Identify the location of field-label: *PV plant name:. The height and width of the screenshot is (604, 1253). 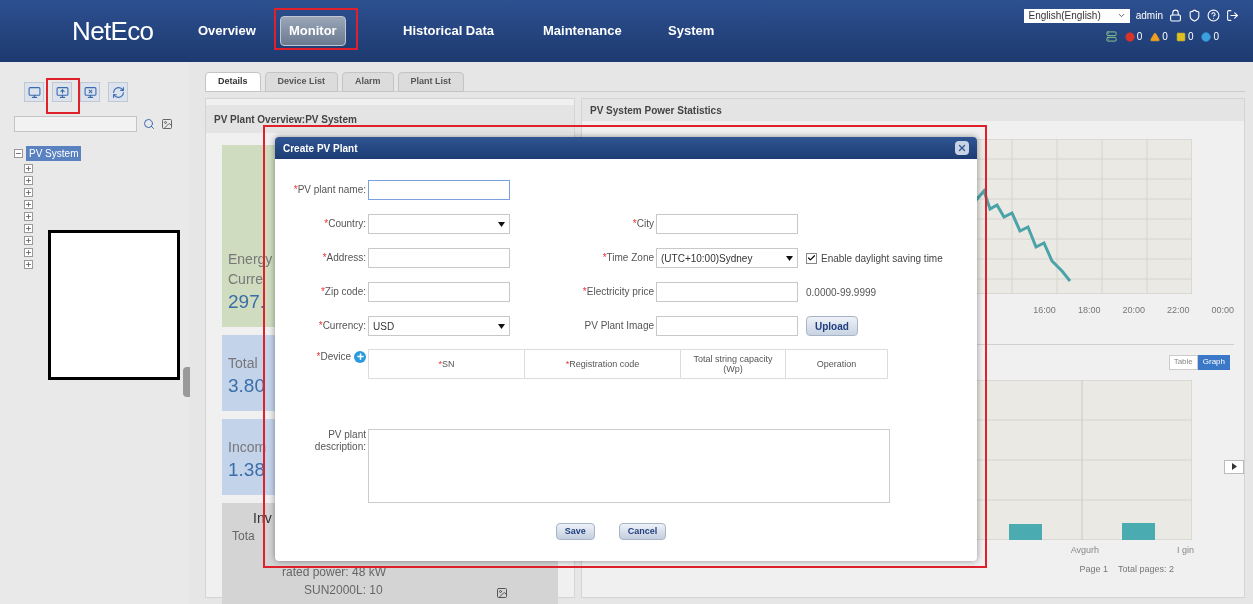
(329, 189).